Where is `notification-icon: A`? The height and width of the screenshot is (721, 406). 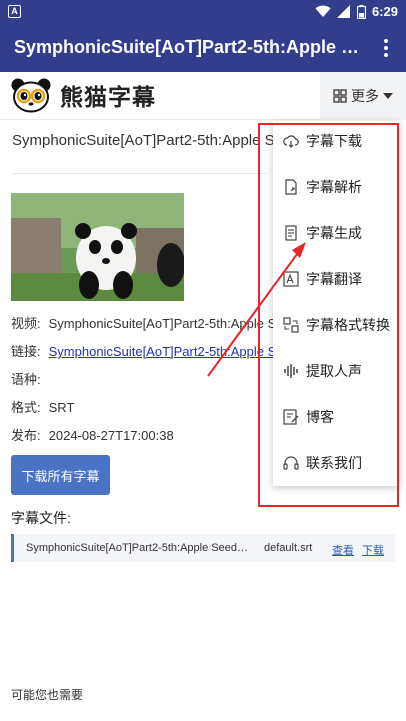
notification-icon: A is located at coordinates (14, 11).